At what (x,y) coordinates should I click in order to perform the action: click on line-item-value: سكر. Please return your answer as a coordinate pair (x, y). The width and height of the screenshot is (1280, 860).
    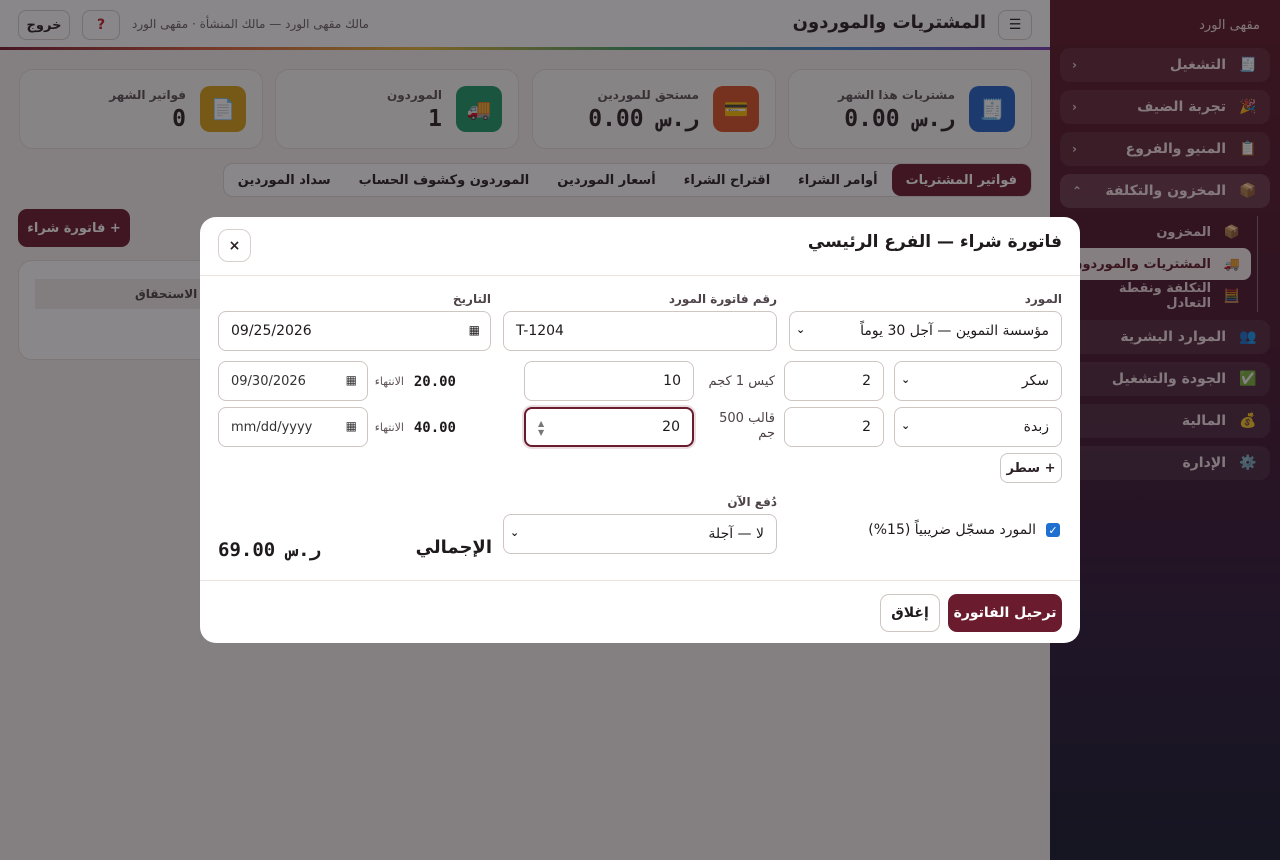
    Looking at the image, I should click on (1035, 381).